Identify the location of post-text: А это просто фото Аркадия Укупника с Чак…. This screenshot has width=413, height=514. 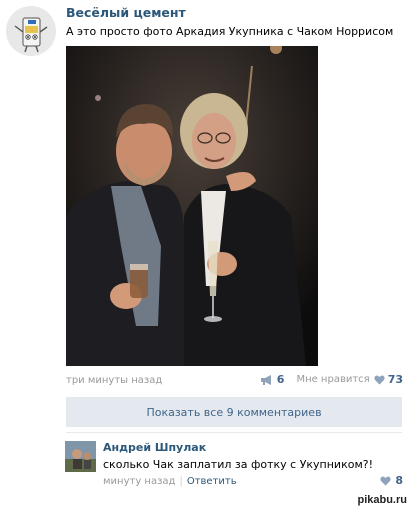
(230, 31).